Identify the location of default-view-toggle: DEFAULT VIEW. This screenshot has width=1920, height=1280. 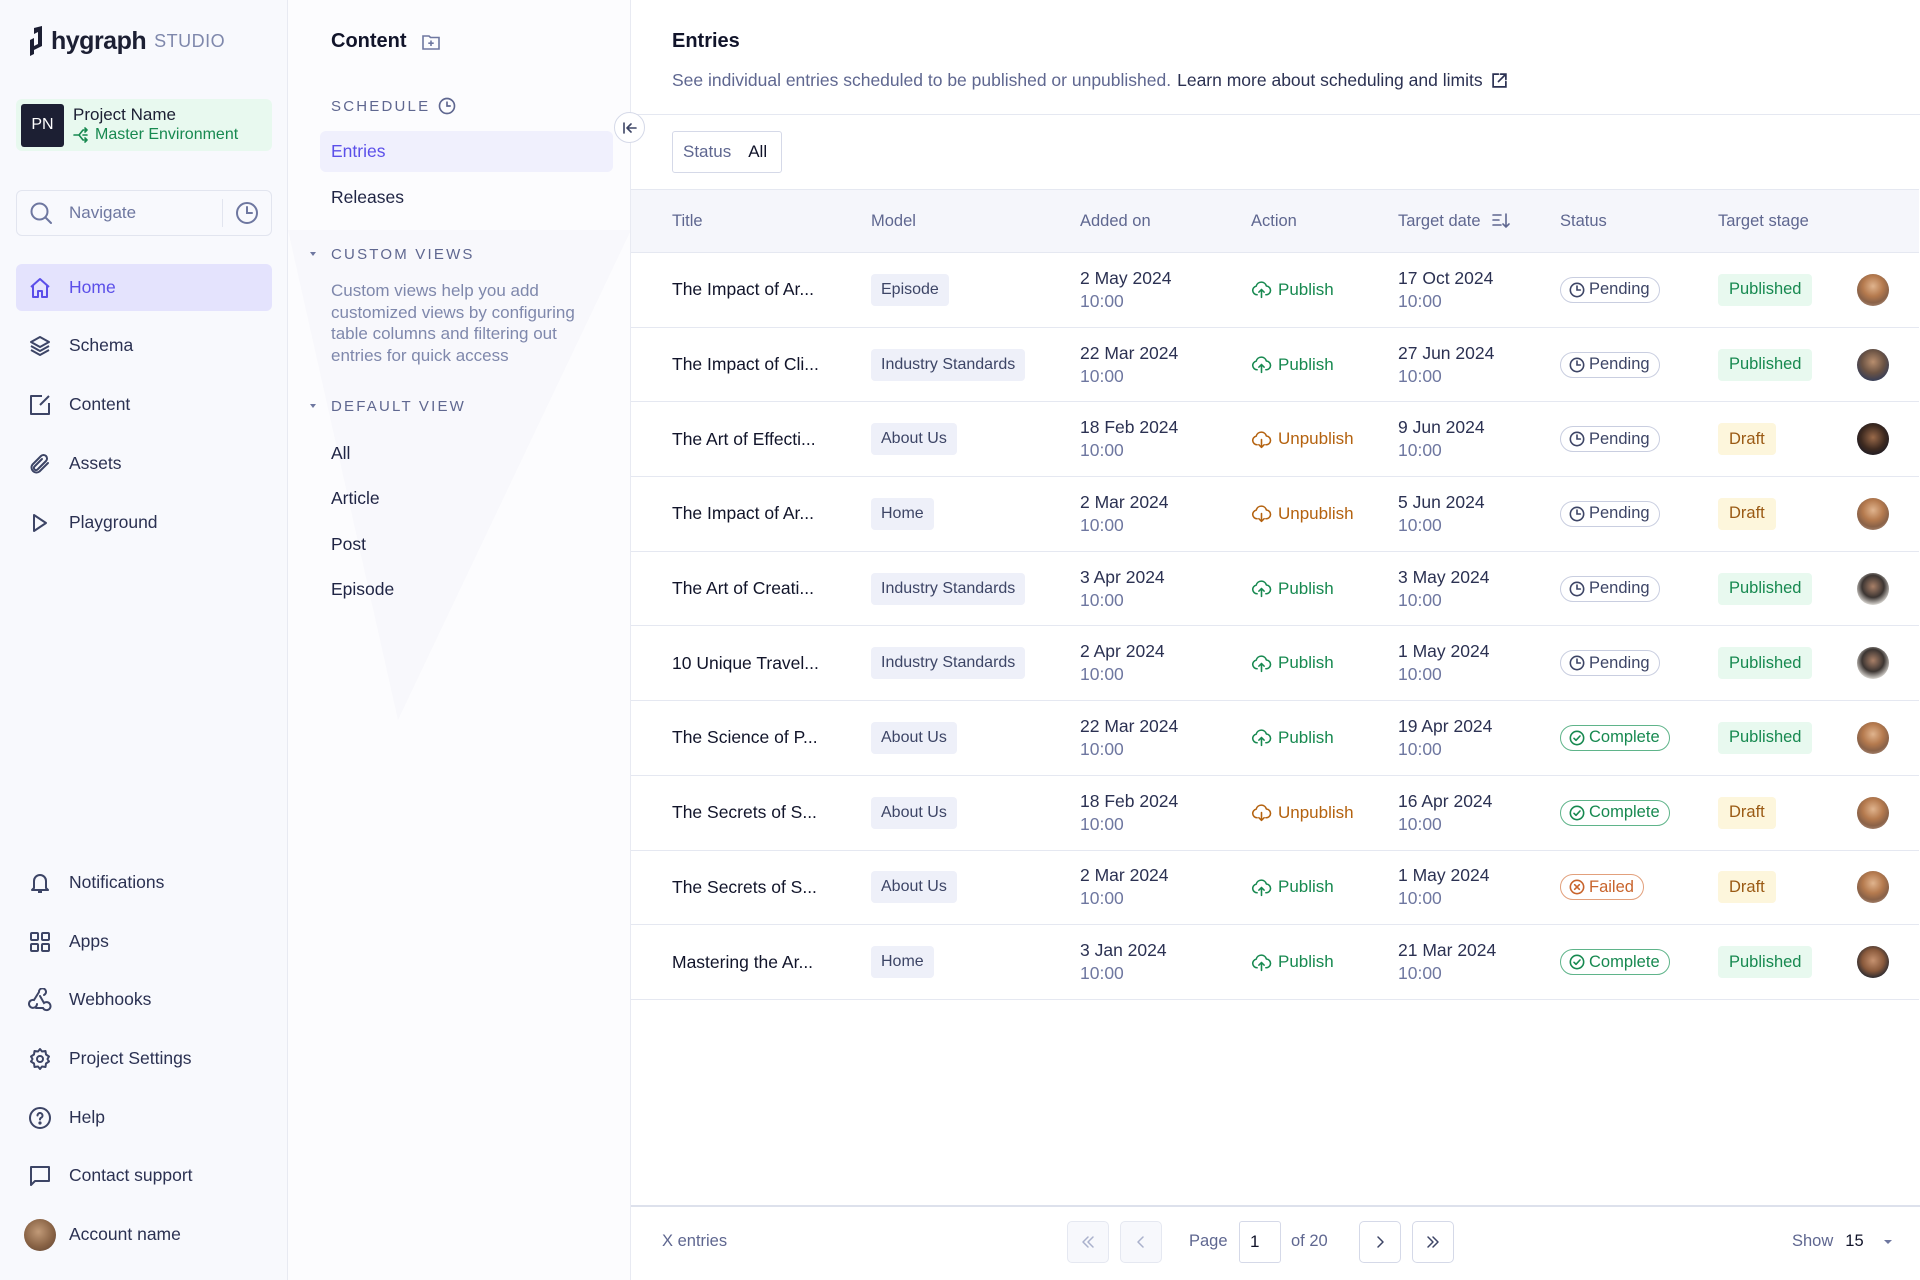
(388, 406).